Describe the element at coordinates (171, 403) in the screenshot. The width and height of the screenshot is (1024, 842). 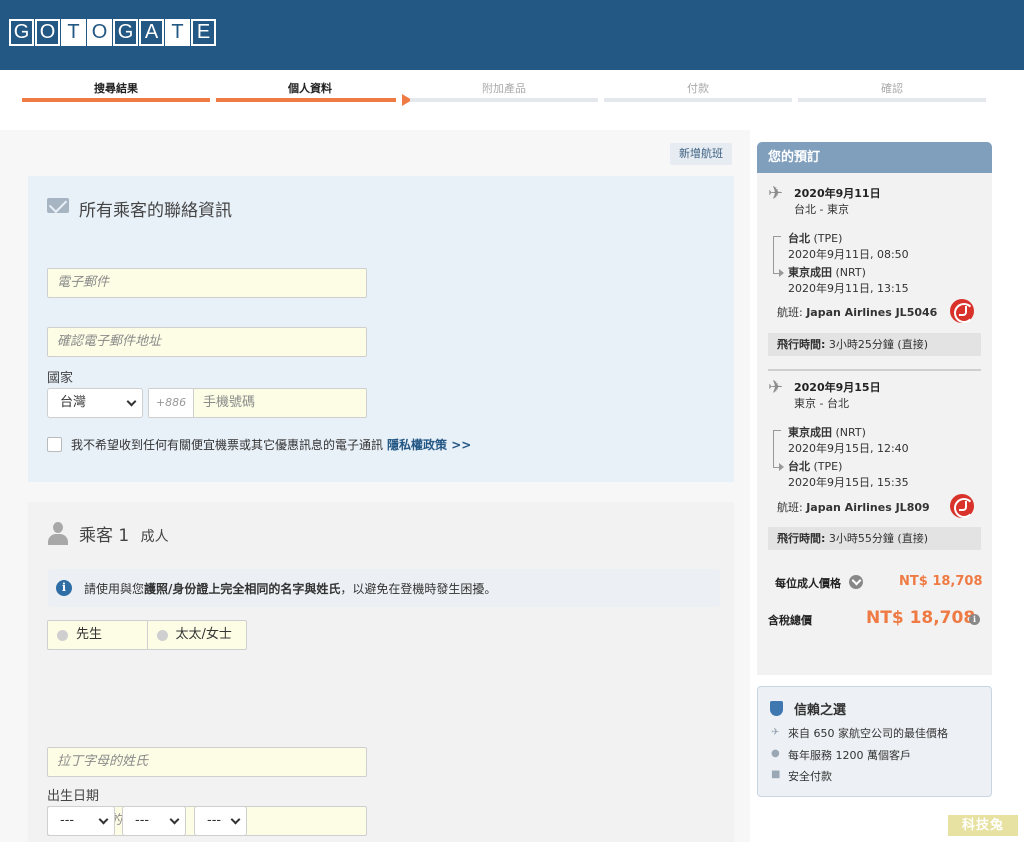
I see `phone-prefix: +886` at that location.